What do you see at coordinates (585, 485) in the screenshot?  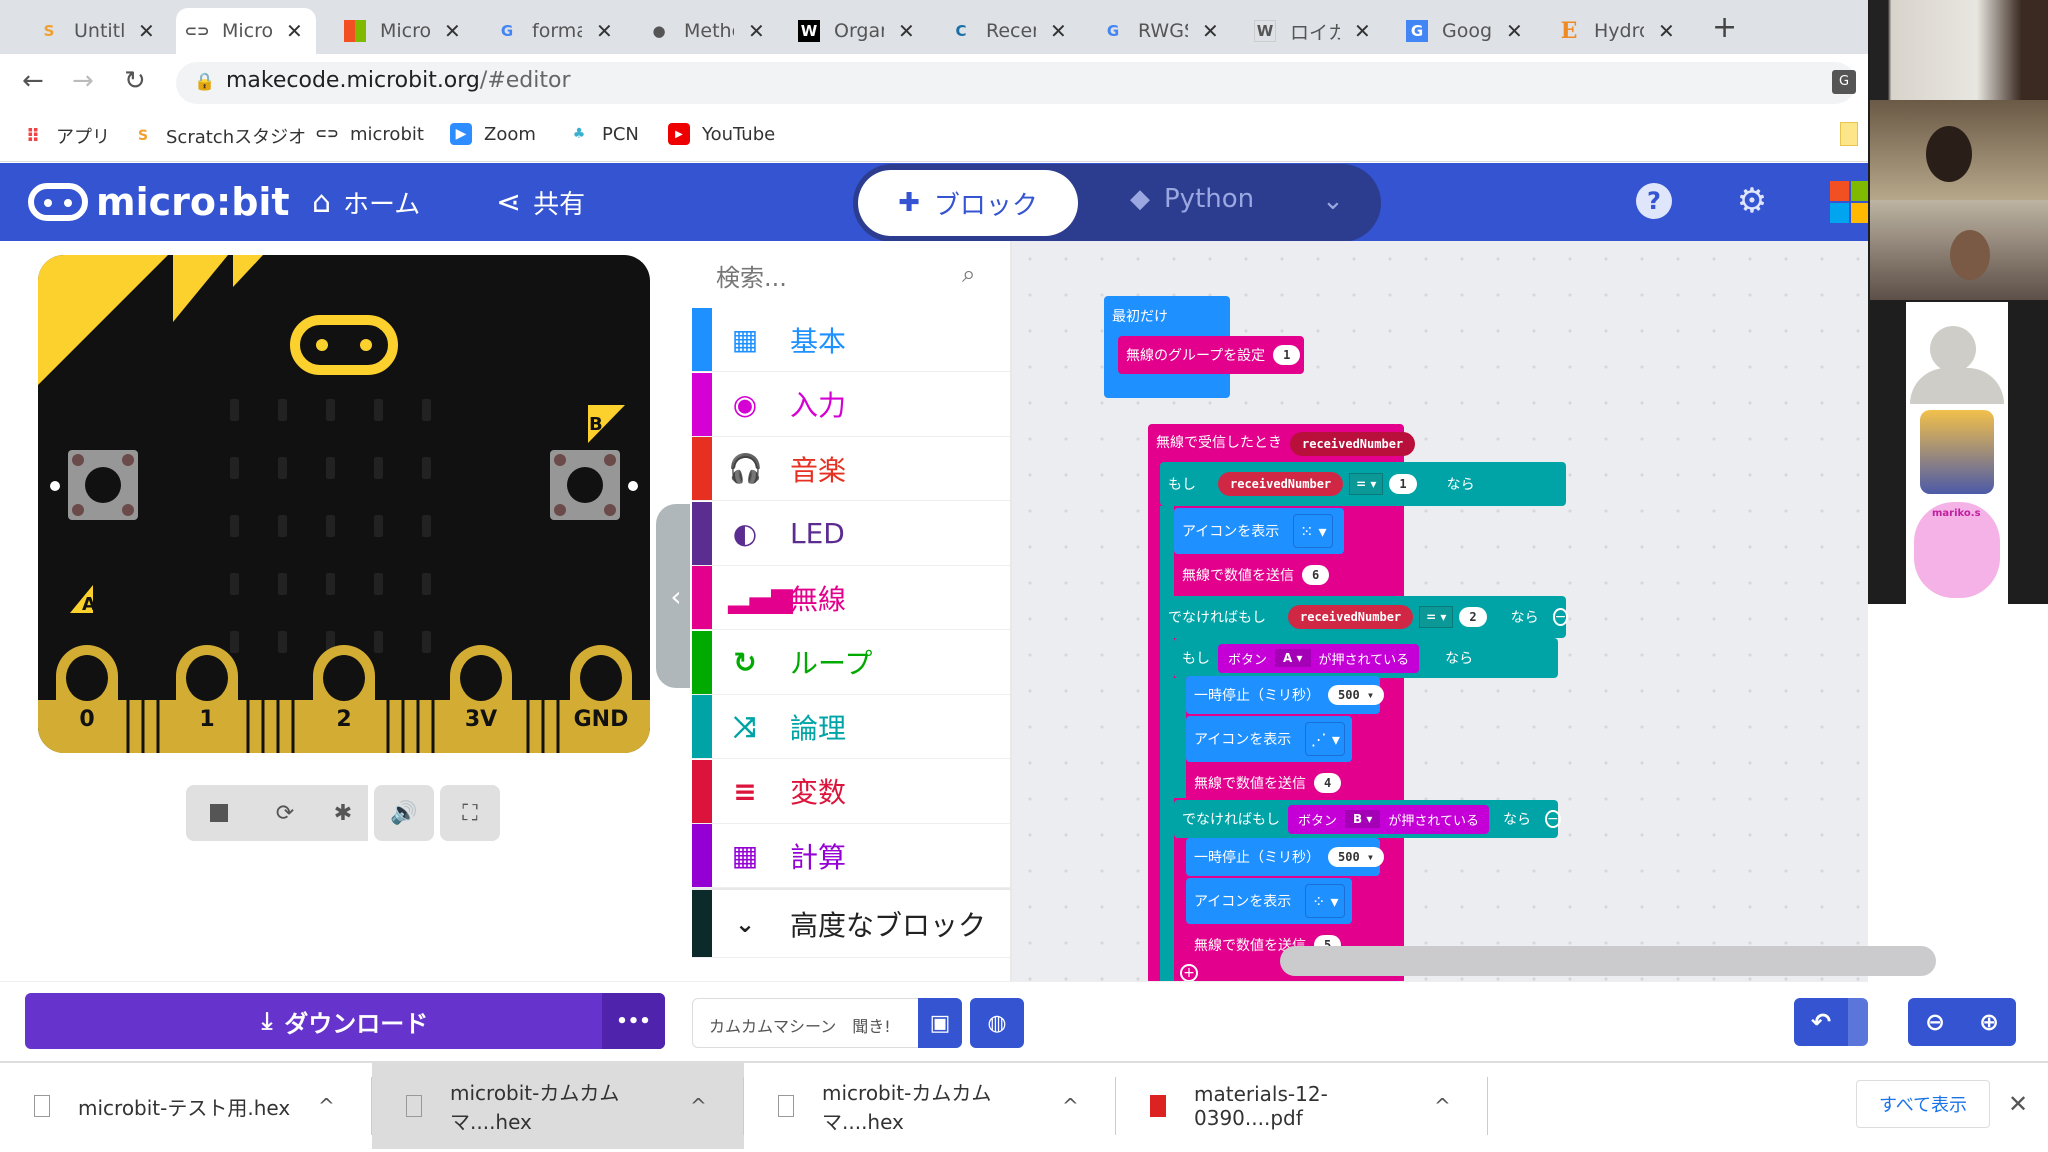 I see `button-b` at bounding box center [585, 485].